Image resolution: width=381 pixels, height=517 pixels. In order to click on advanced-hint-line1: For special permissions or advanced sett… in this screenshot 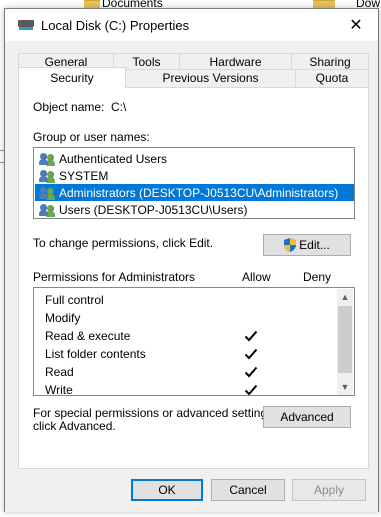, I will do `click(155, 413)`.